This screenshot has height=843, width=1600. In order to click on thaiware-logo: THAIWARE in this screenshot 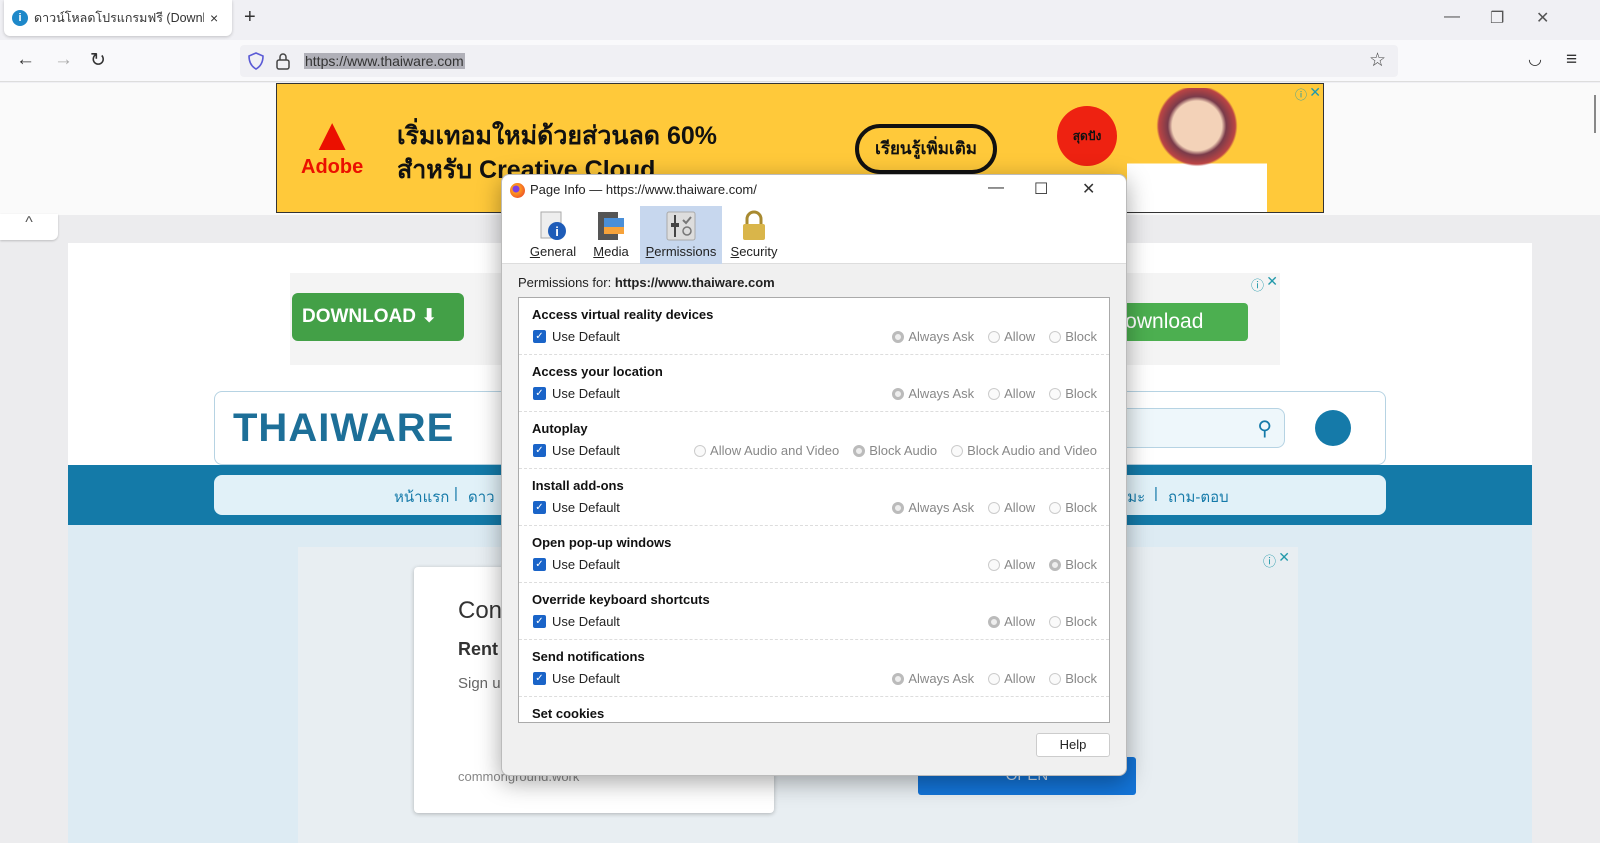, I will do `click(343, 428)`.